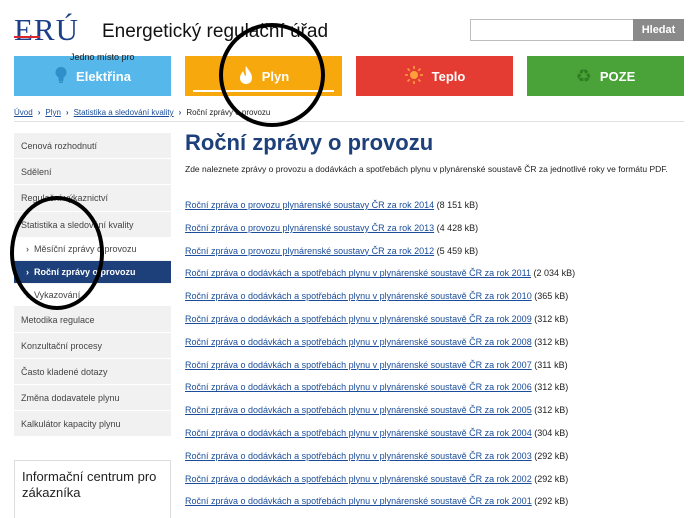  I want to click on tab-teplo: Teplo, so click(434, 76).